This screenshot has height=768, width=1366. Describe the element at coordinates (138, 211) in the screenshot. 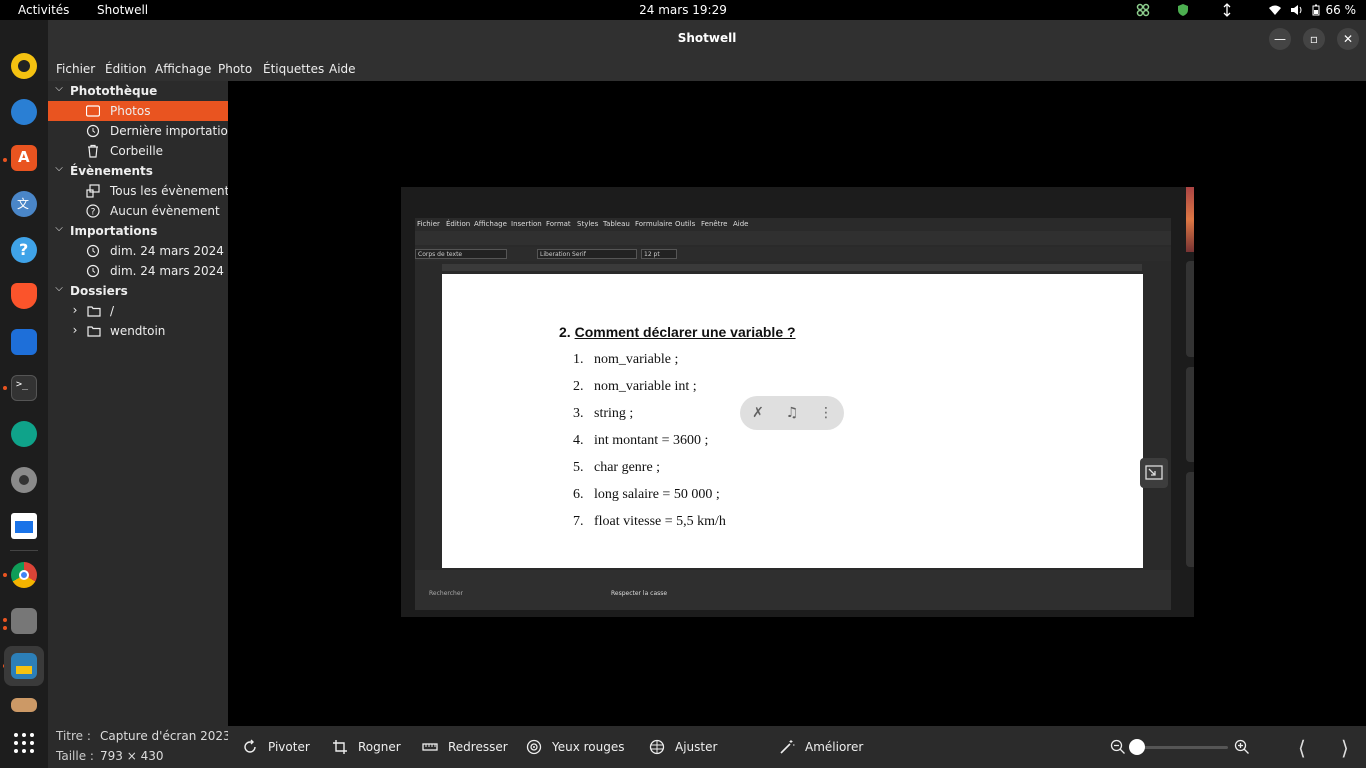

I see `sidebar-item-no-event: ? Aucun évènement` at that location.